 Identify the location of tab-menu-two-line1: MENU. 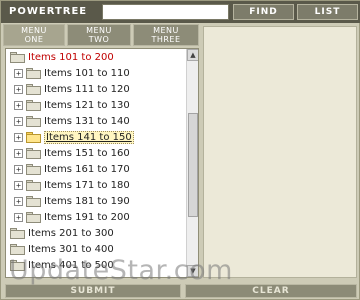
(99, 30).